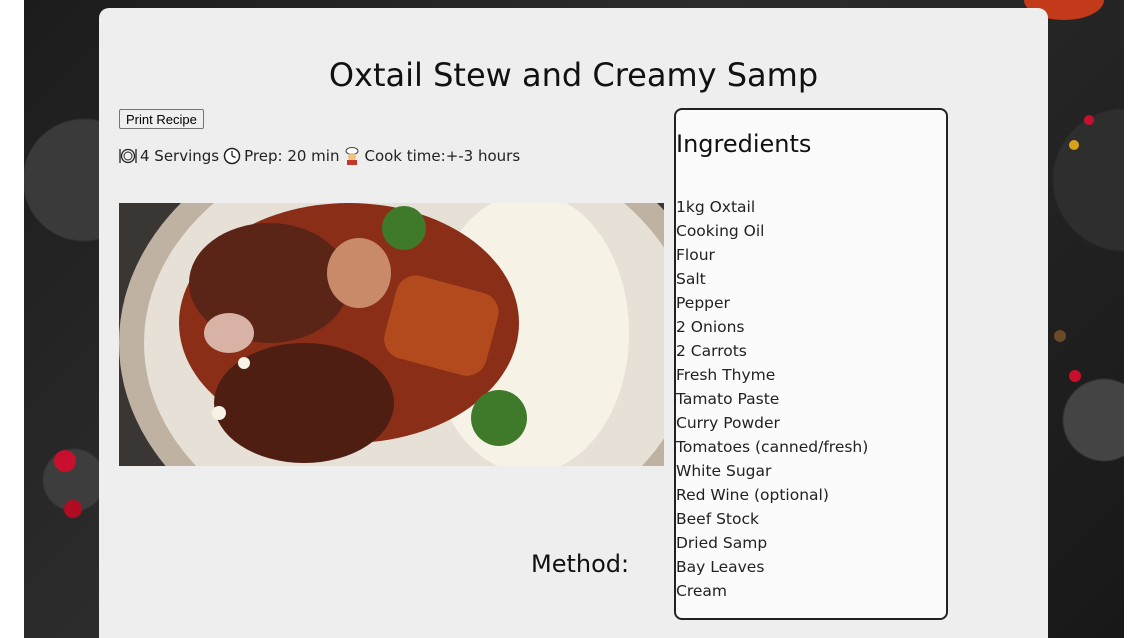 The width and height of the screenshot is (1148, 638). Describe the element at coordinates (716, 207) in the screenshot. I see `ingredient-item: 1kg Oxtail` at that location.